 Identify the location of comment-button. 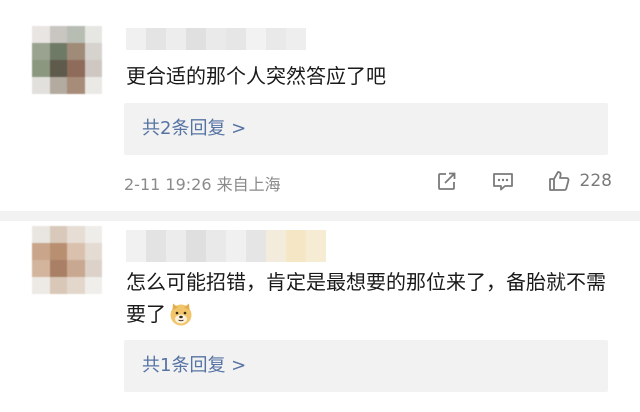
(503, 181).